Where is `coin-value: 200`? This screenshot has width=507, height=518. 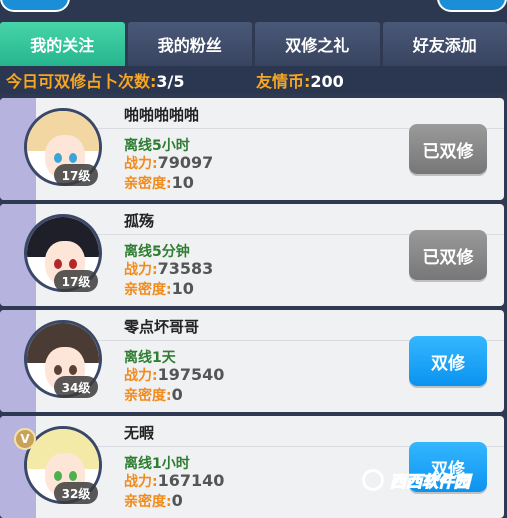
coin-value: 200 is located at coordinates (327, 81).